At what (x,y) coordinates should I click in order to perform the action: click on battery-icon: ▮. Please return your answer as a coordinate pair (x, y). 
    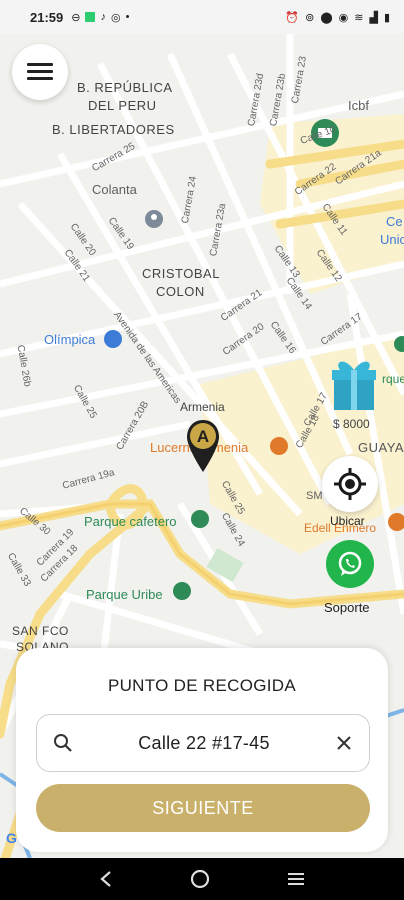
    Looking at the image, I should click on (386, 17).